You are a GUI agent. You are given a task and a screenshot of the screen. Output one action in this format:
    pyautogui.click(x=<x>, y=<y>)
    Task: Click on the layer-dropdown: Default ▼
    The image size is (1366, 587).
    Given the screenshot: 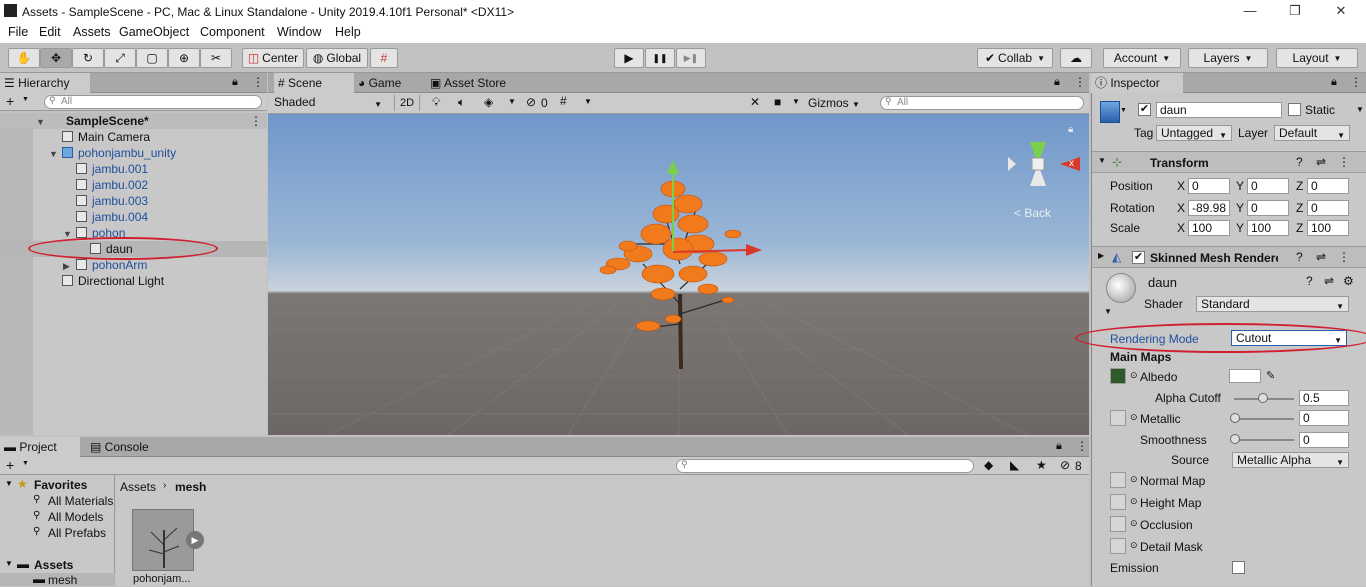 What is the action you would take?
    pyautogui.click(x=1312, y=133)
    